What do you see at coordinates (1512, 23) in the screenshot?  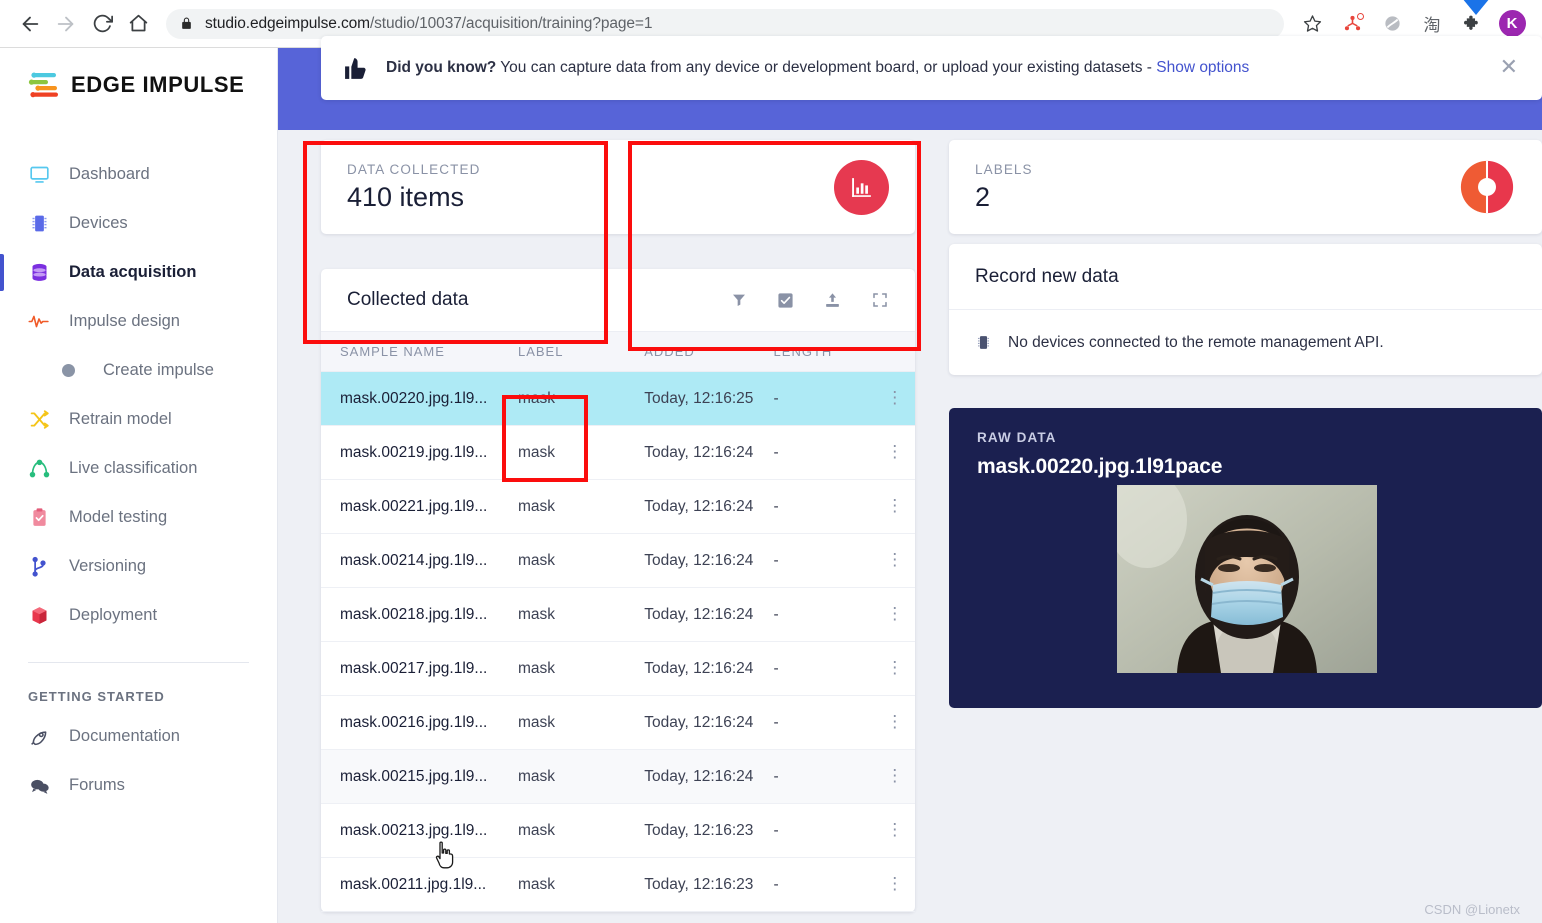 I see `avatar-initial: K` at bounding box center [1512, 23].